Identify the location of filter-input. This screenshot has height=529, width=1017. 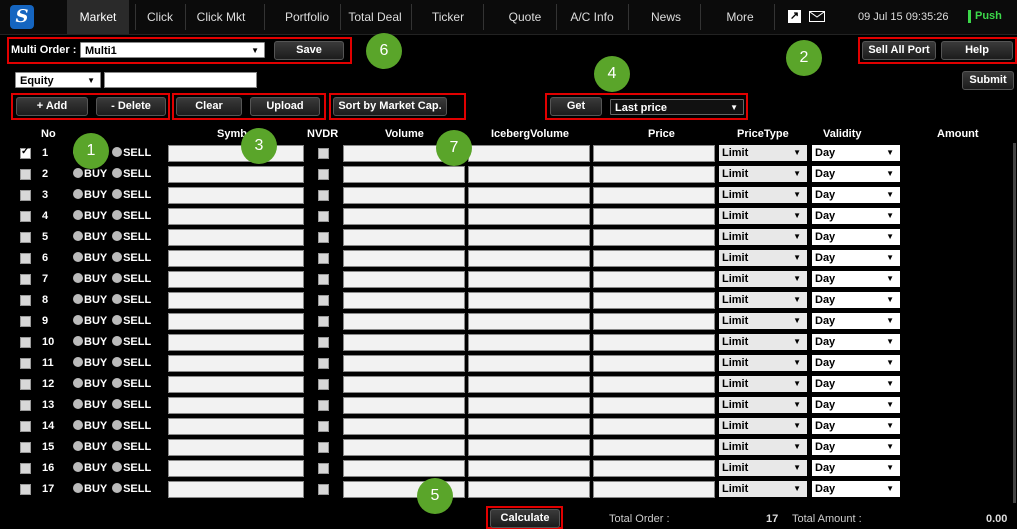
(180, 80).